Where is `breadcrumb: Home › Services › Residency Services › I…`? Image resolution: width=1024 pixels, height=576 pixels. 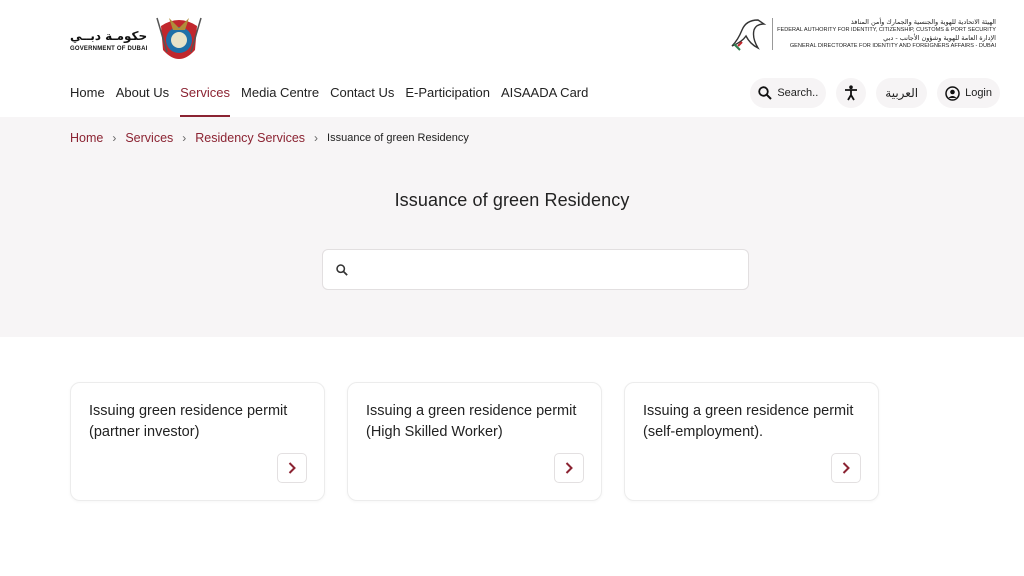 breadcrumb: Home › Services › Residency Services › I… is located at coordinates (269, 138).